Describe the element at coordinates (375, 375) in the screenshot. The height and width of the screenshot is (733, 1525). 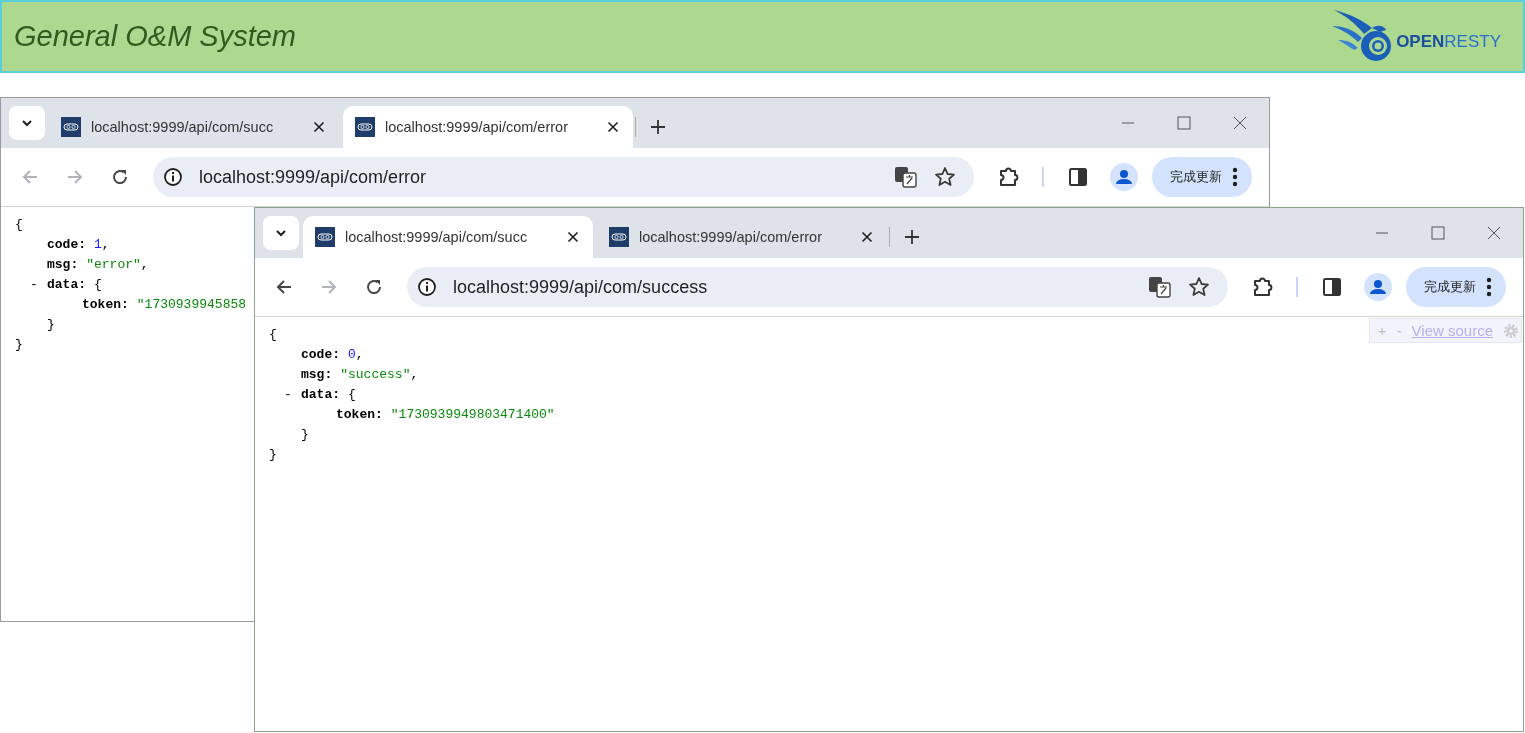
I see `json-value: "success"` at that location.